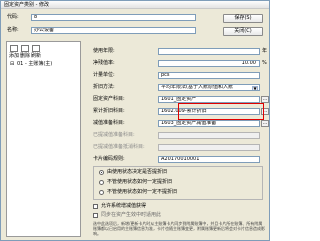  What do you see at coordinates (104, 51) in the screenshot?
I see `useful-life-label: 使用年限:` at bounding box center [104, 51].